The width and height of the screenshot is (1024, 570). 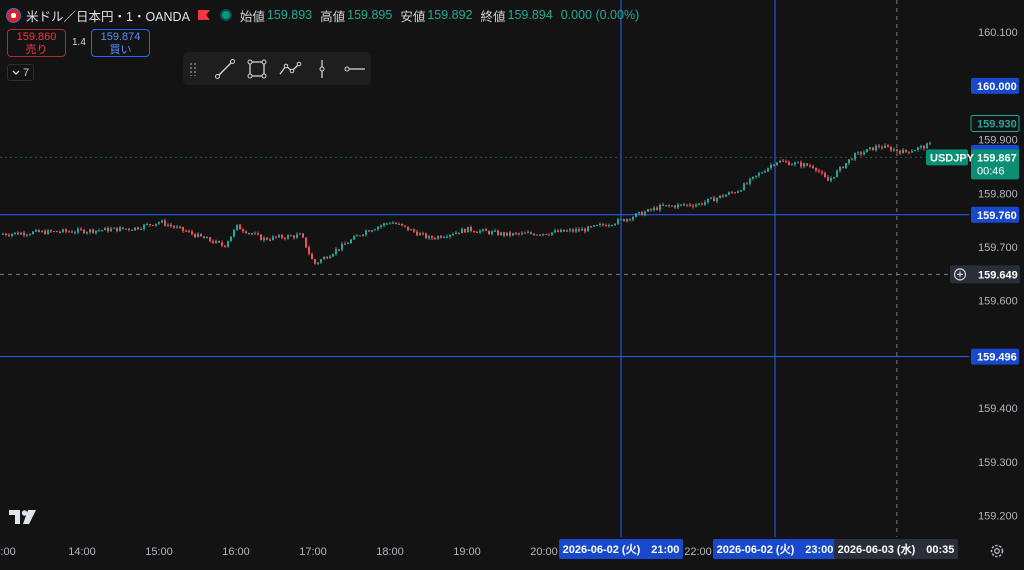 What do you see at coordinates (290, 69) in the screenshot?
I see `path-tool` at bounding box center [290, 69].